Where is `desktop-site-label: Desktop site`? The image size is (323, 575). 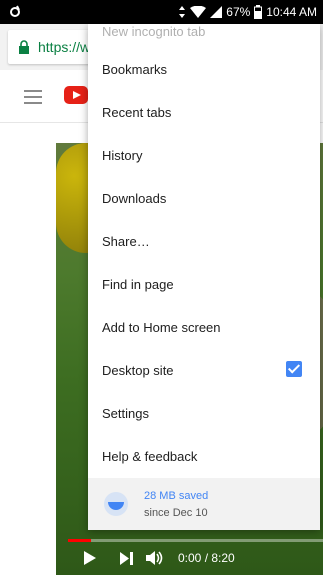
desktop-site-label: Desktop site is located at coordinates (138, 370).